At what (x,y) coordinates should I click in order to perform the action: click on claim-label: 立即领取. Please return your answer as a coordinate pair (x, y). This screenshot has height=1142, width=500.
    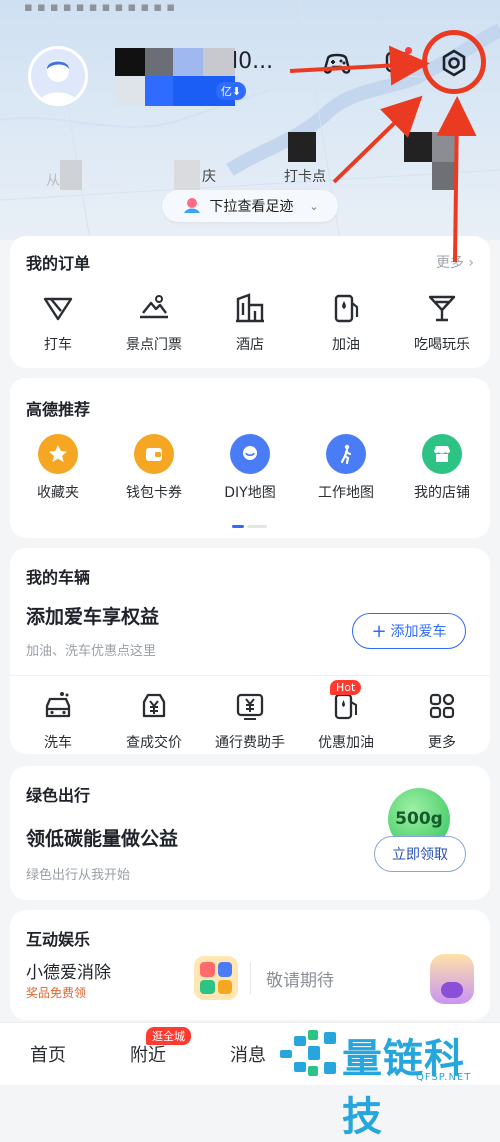
    Looking at the image, I should click on (420, 855).